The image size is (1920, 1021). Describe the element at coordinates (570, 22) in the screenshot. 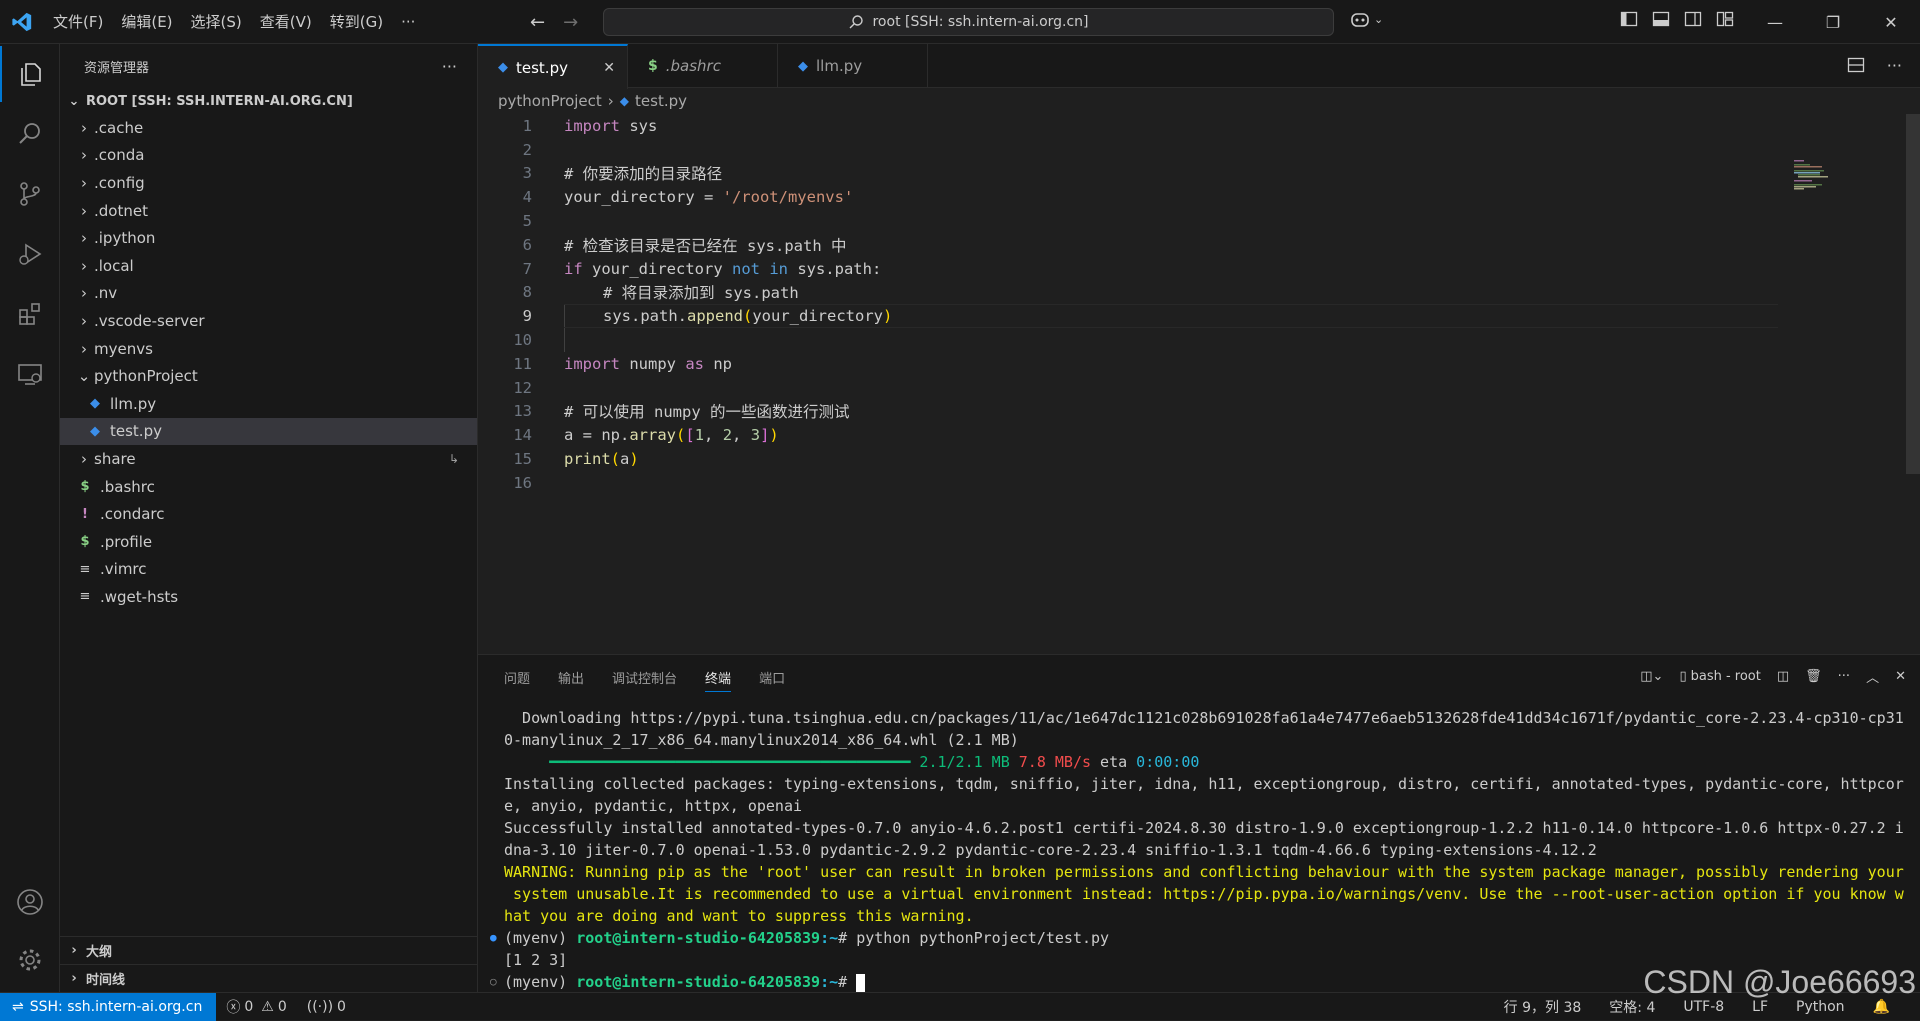

I see `forward-arrow-icon: →` at that location.